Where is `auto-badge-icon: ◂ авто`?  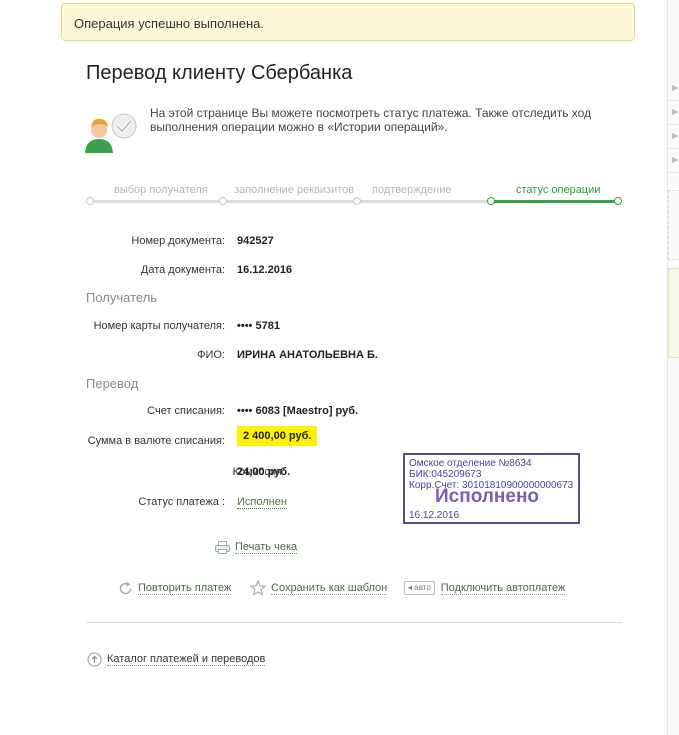
auto-badge-icon: ◂ авто is located at coordinates (419, 588).